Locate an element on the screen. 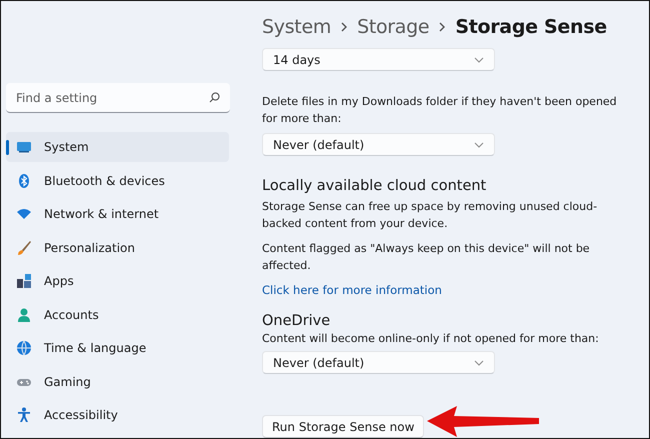 Image resolution: width=650 pixels, height=439 pixels. sidebar-item: Gaming is located at coordinates (117, 381).